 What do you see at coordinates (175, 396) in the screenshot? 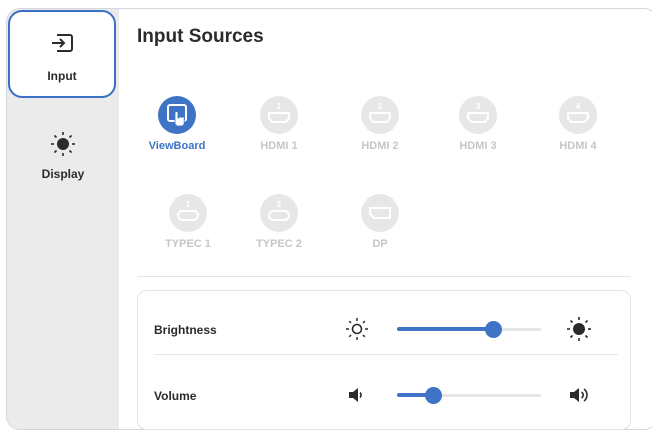
I see `volume-label: Volume` at bounding box center [175, 396].